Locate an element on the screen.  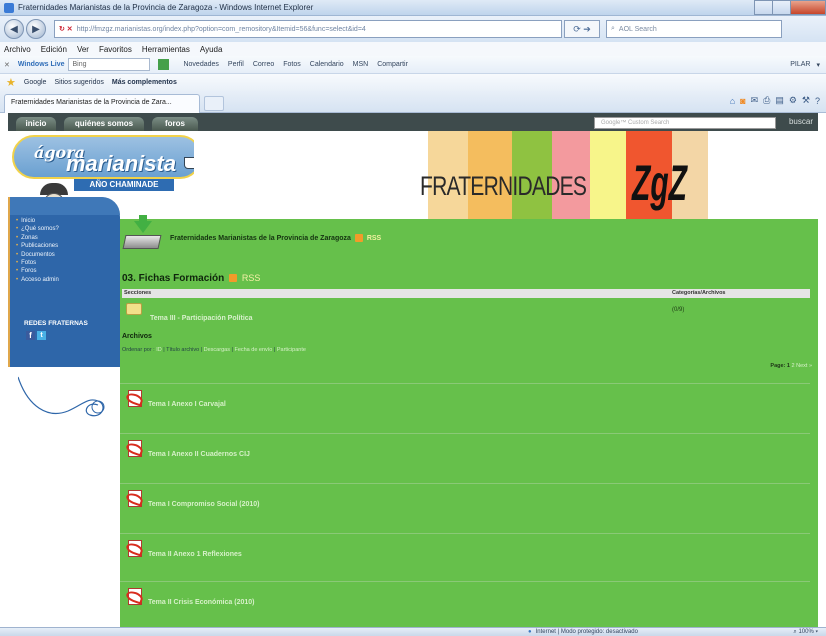
order-descargas: Descargas is located at coordinates (217, 350).